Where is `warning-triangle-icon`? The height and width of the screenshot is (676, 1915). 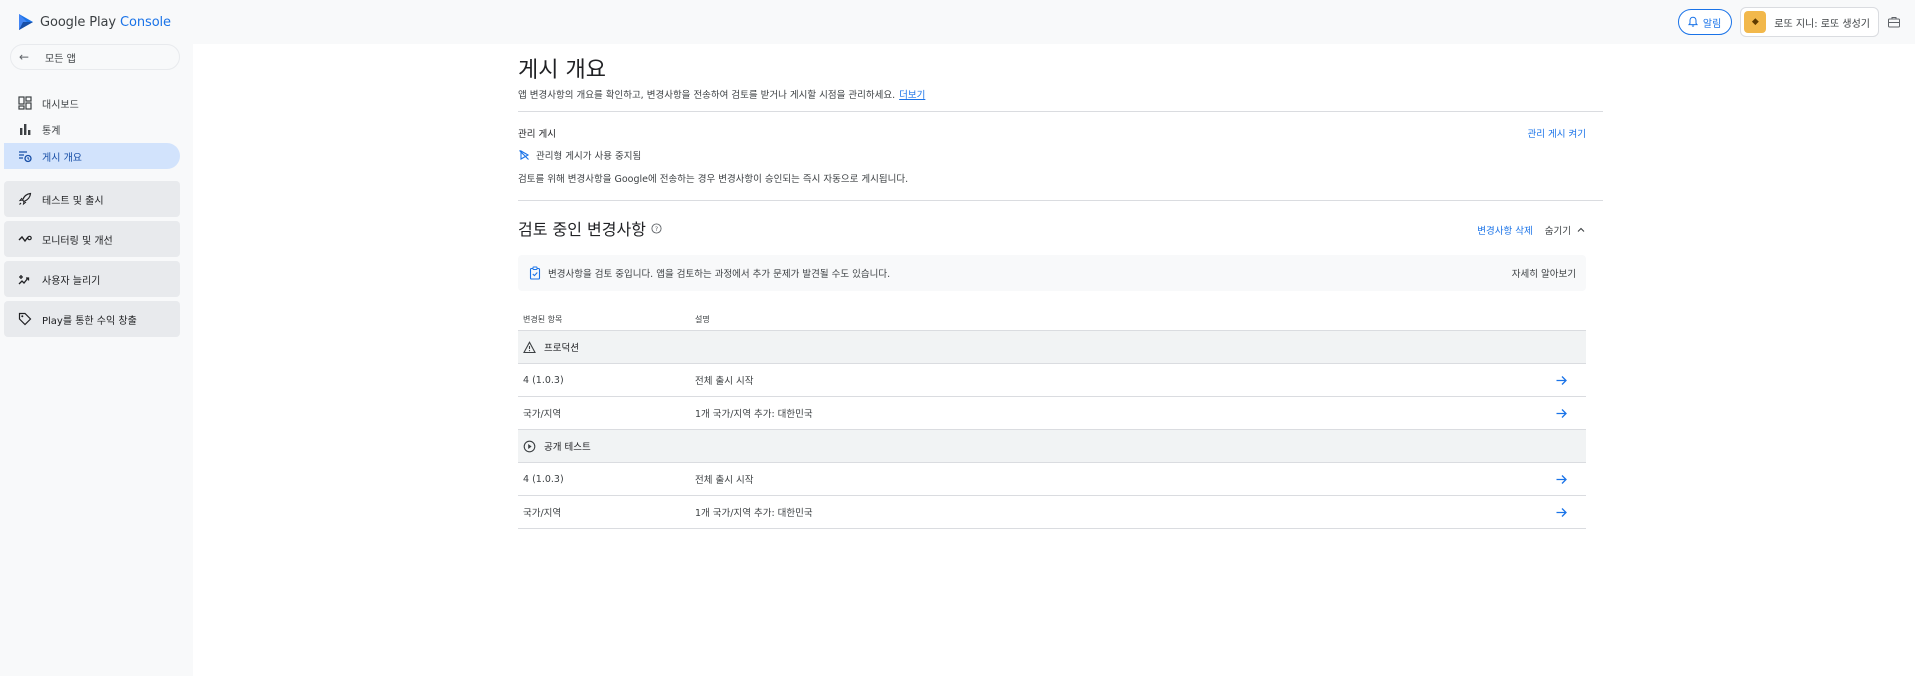 warning-triangle-icon is located at coordinates (529, 346).